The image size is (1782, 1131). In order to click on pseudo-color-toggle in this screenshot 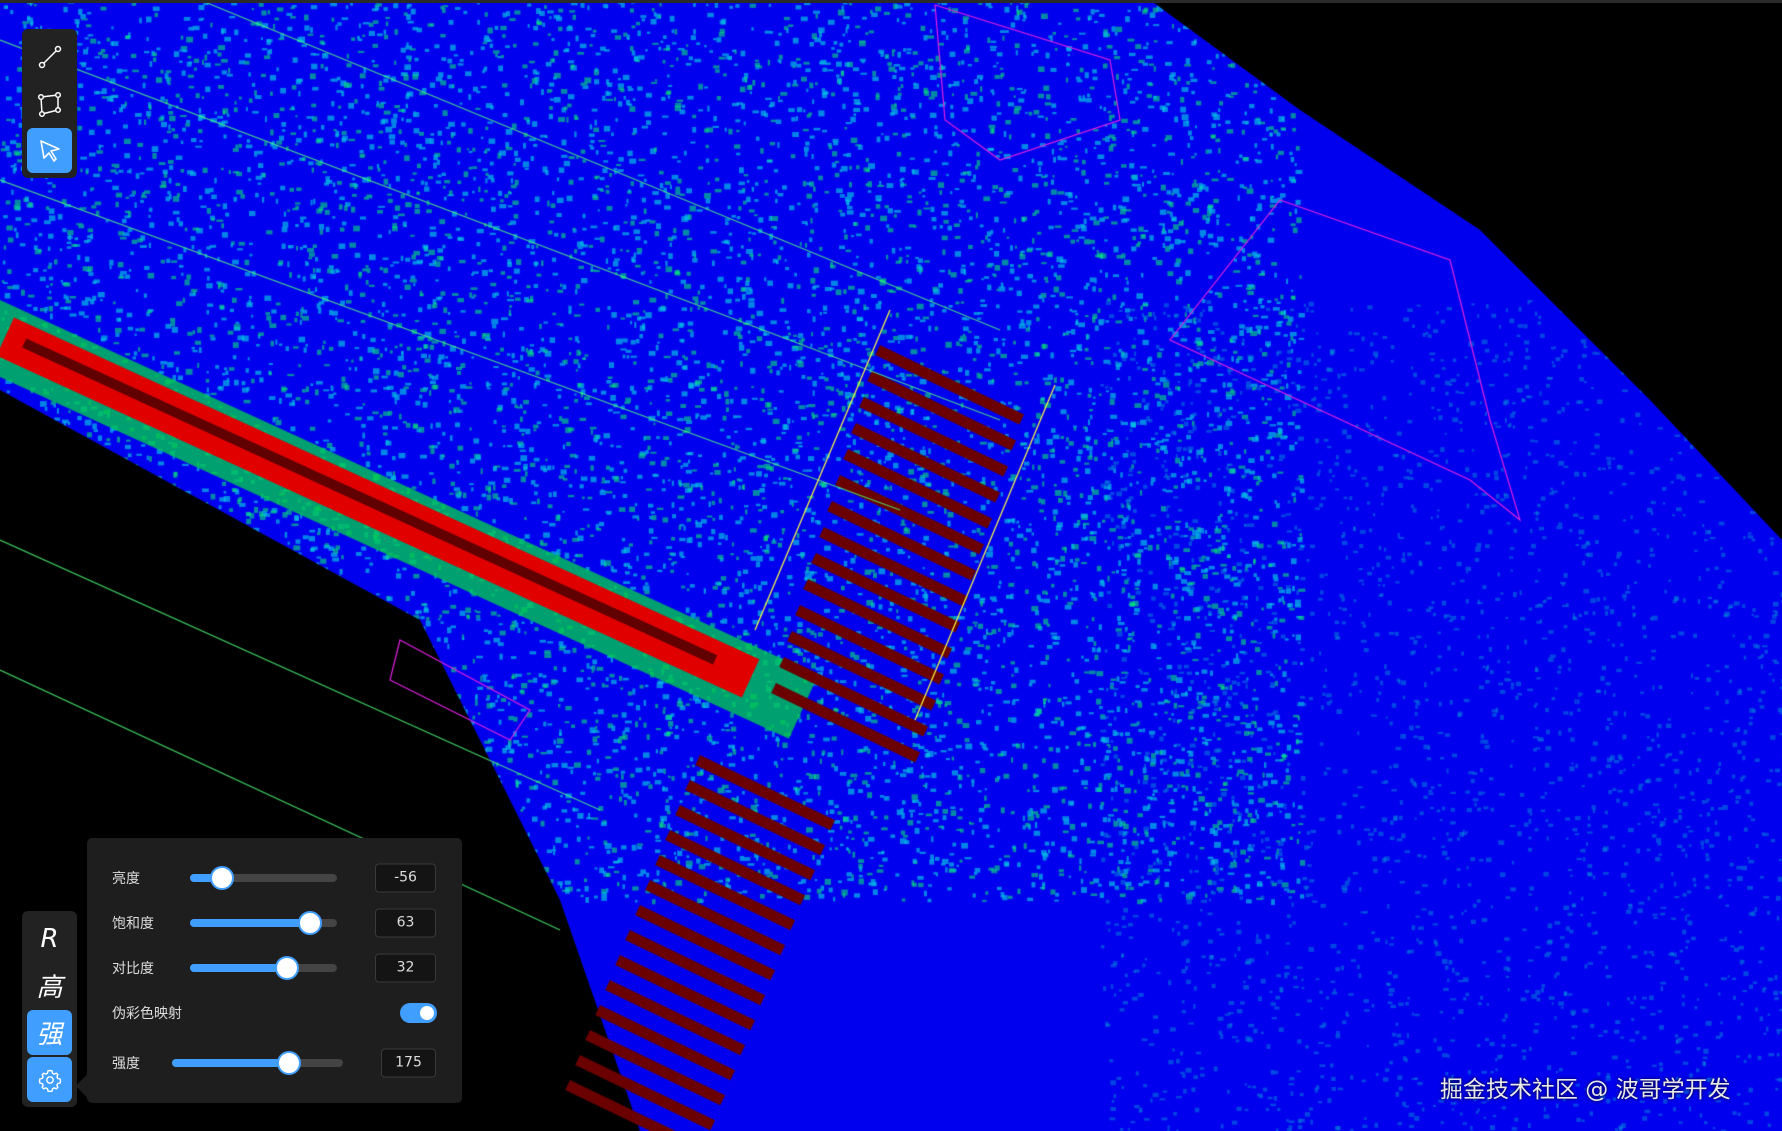, I will do `click(418, 1013)`.